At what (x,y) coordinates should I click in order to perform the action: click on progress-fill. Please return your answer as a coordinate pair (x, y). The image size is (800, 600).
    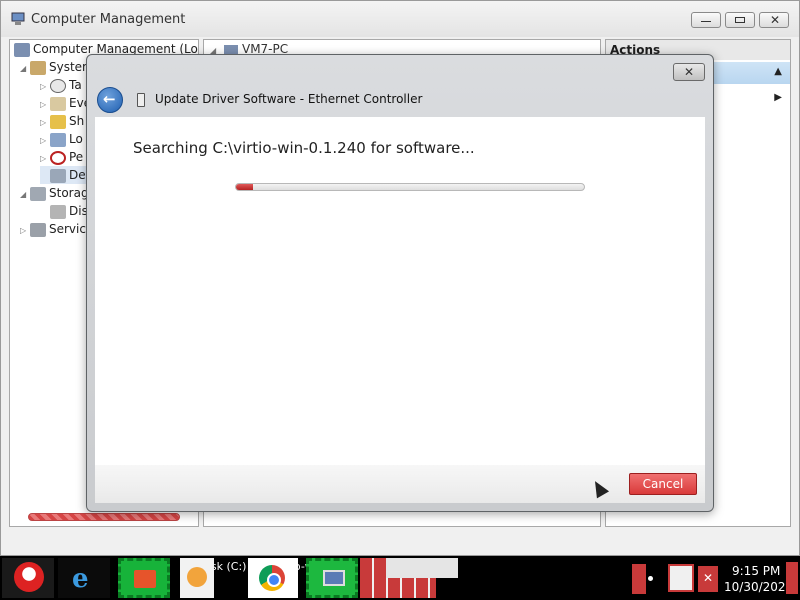
    Looking at the image, I should click on (245, 187).